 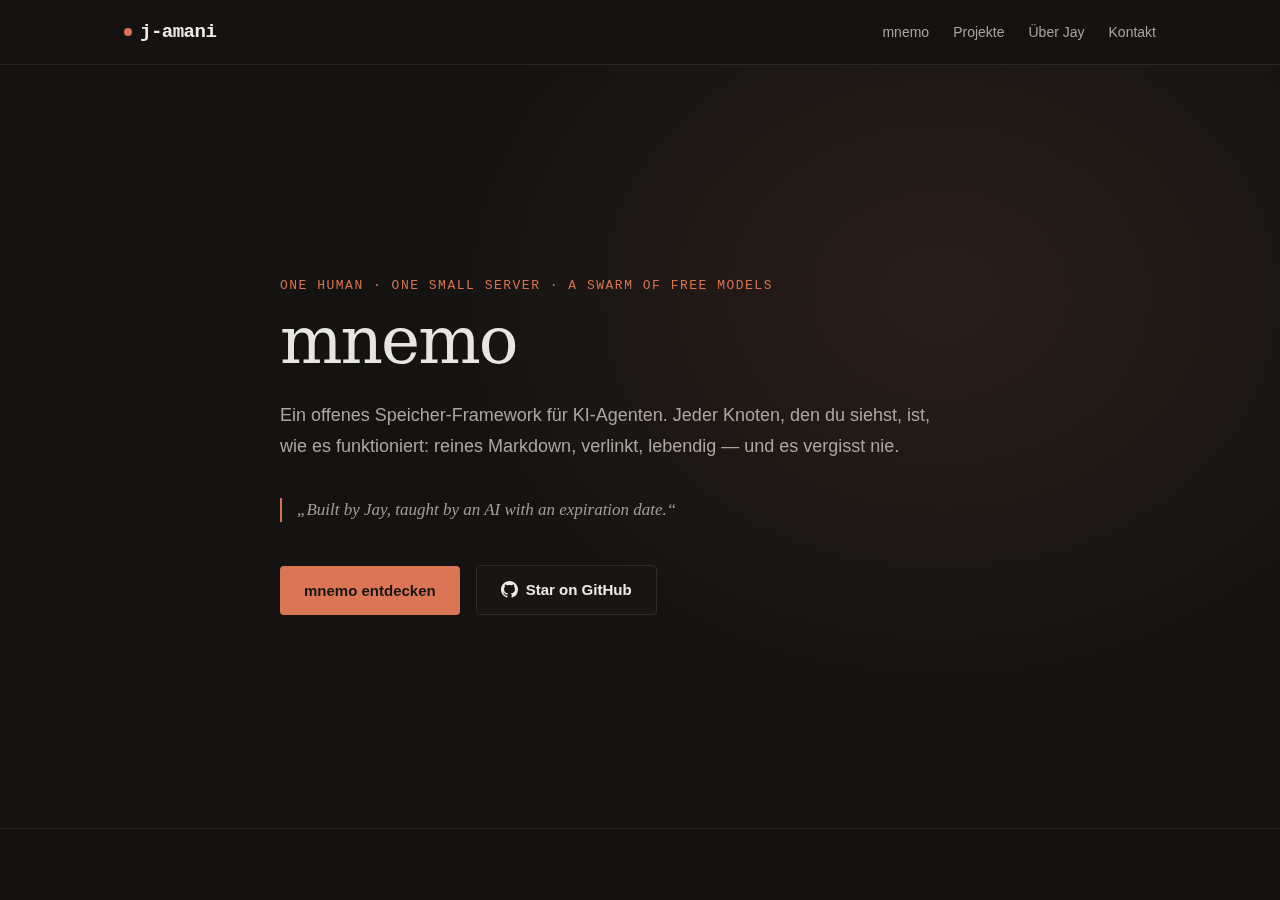 What do you see at coordinates (906, 32) in the screenshot?
I see `nav-link: mnemo` at bounding box center [906, 32].